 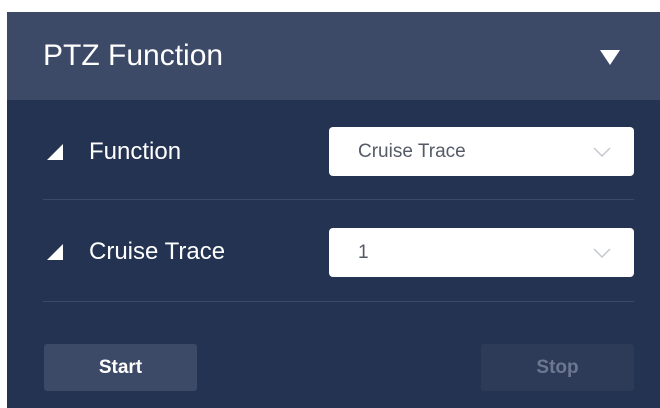 I want to click on cruise-trace-select: 1, so click(x=481, y=252).